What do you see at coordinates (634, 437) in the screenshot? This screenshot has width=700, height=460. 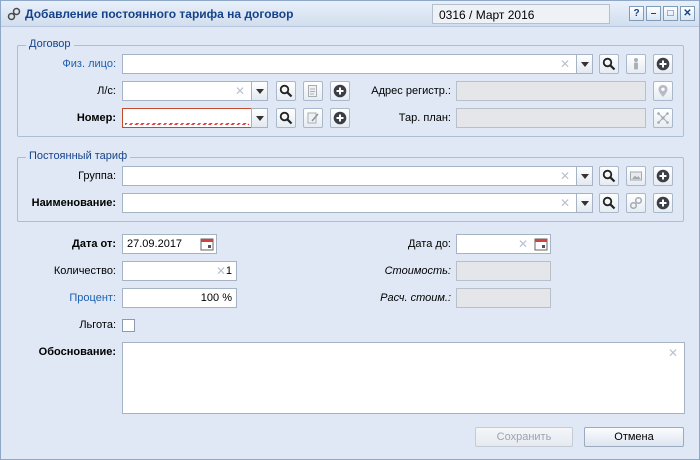 I see `cancel-button: Отмена` at bounding box center [634, 437].